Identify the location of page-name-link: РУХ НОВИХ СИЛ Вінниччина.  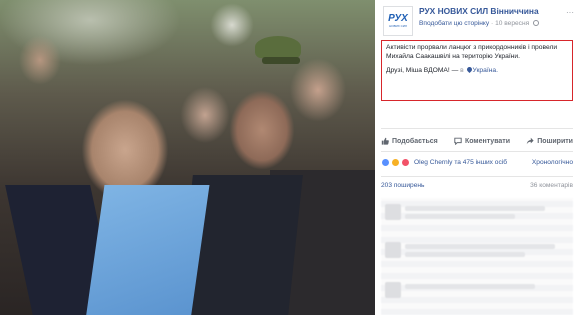
(479, 11).